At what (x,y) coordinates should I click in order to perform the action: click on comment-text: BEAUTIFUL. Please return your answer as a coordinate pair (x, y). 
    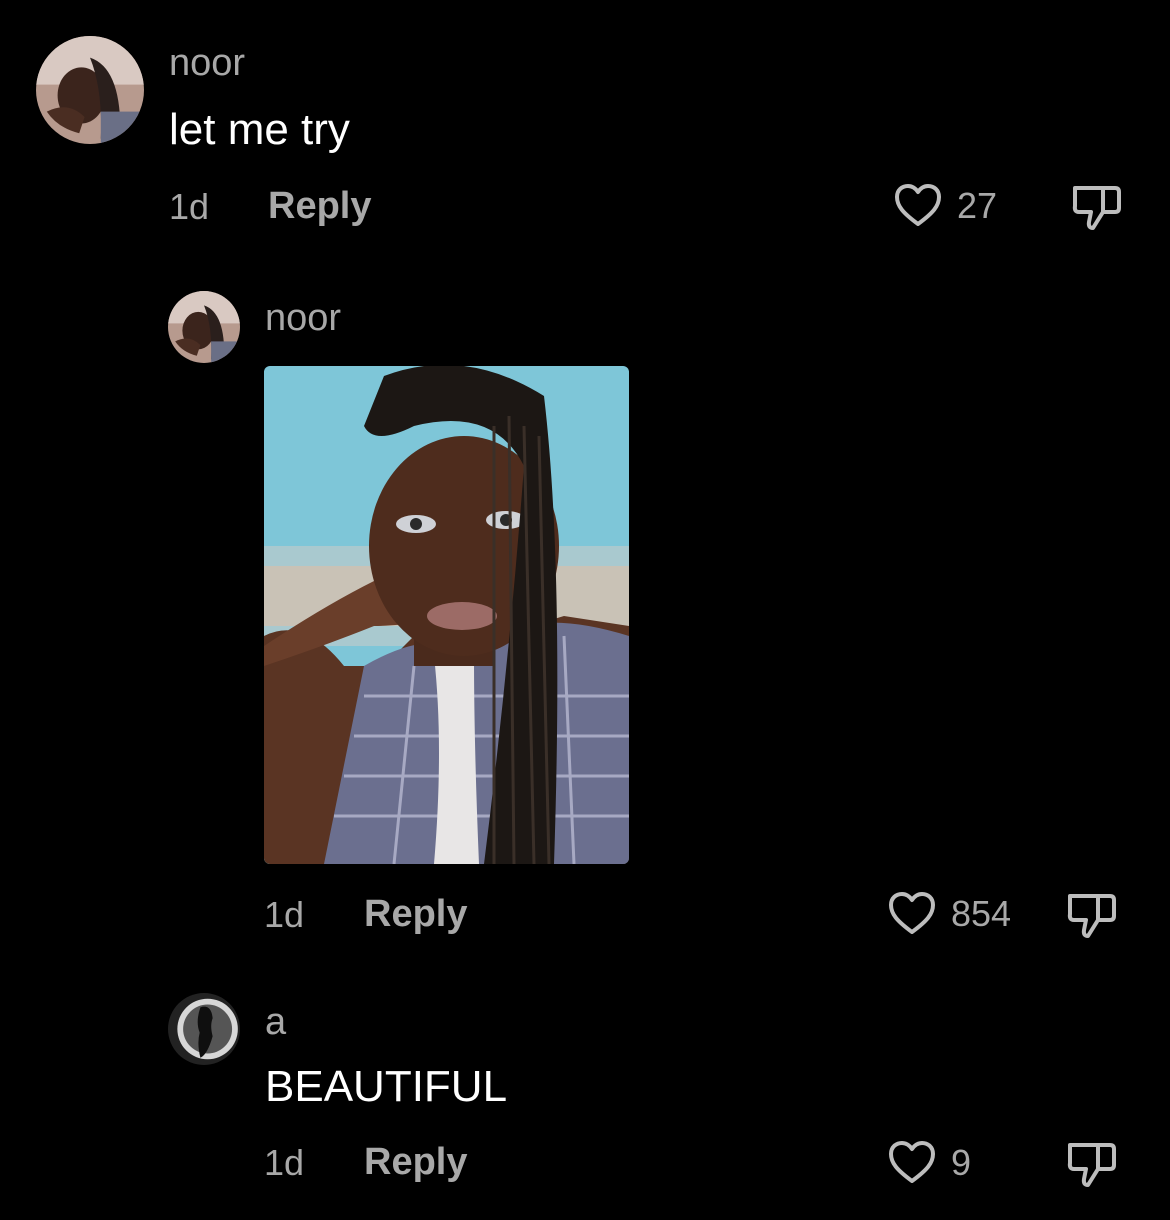
    Looking at the image, I should click on (386, 1086).